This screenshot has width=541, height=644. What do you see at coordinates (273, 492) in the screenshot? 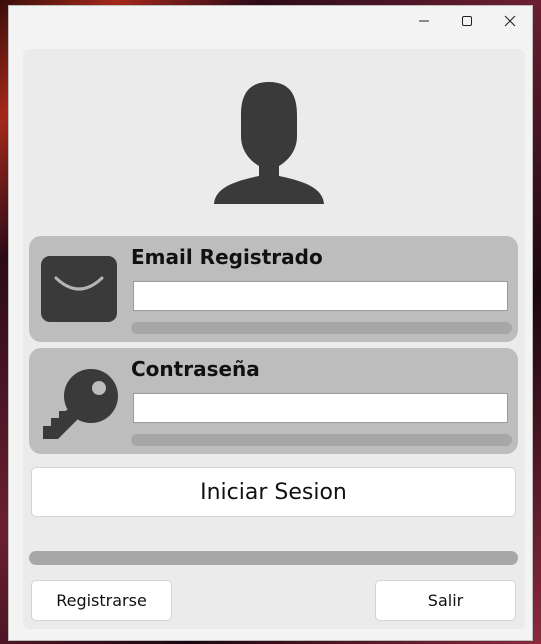
I see `login-button: Iniciar Sesion` at bounding box center [273, 492].